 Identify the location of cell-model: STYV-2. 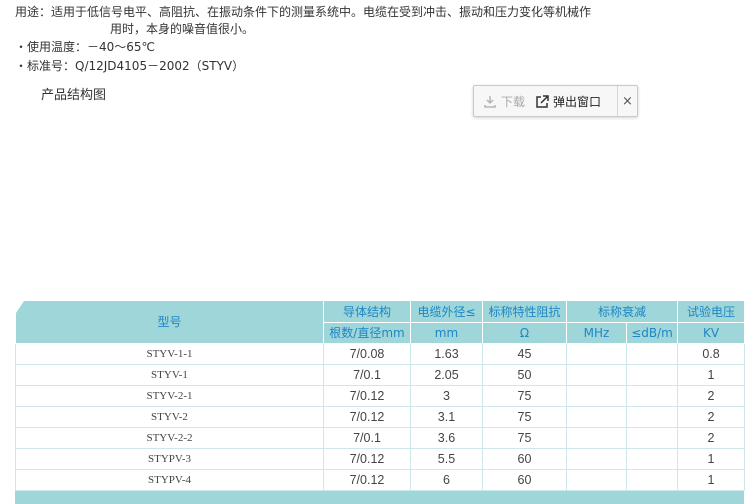
(169, 417).